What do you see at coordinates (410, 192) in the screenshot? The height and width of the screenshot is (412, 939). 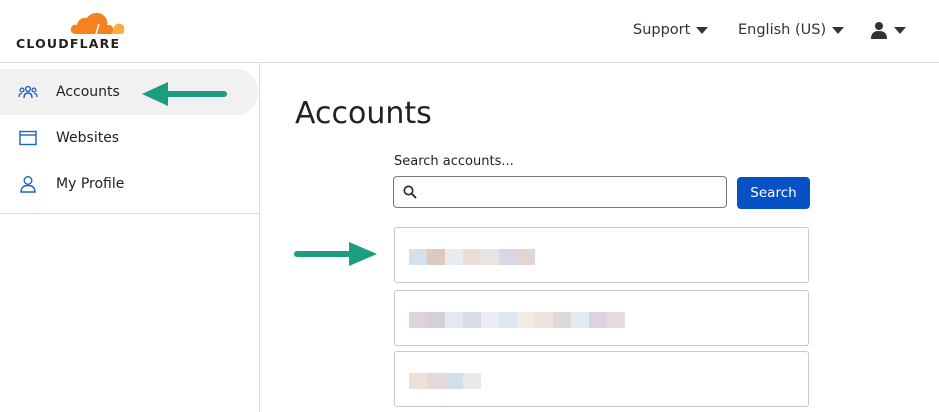 I see `search-icon` at bounding box center [410, 192].